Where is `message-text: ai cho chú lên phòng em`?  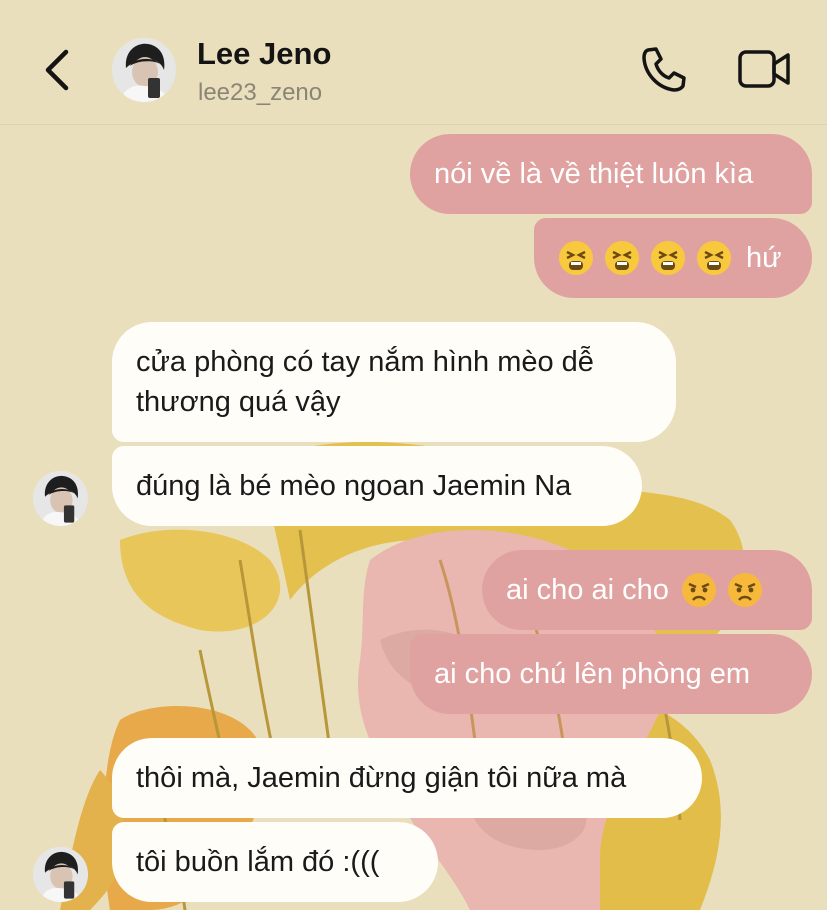 message-text: ai cho chú lên phòng em is located at coordinates (592, 674).